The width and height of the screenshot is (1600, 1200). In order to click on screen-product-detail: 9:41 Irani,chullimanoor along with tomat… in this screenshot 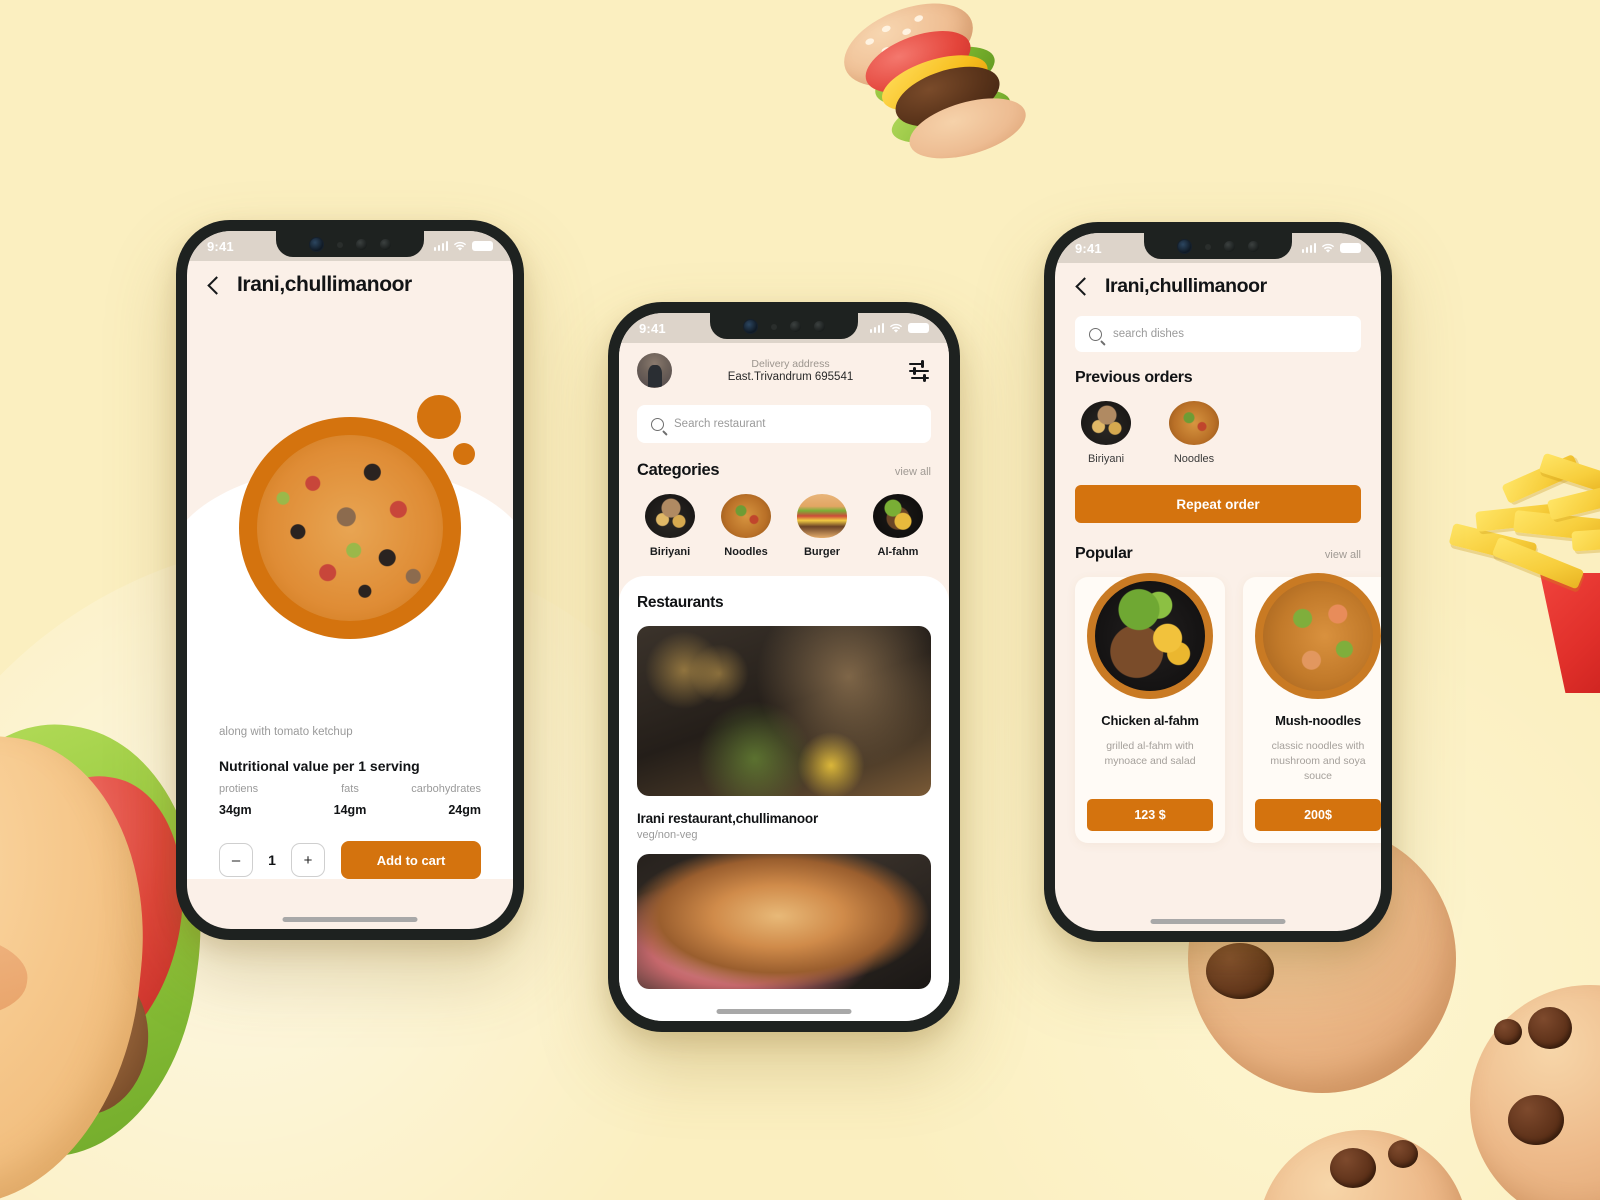, I will do `click(350, 580)`.